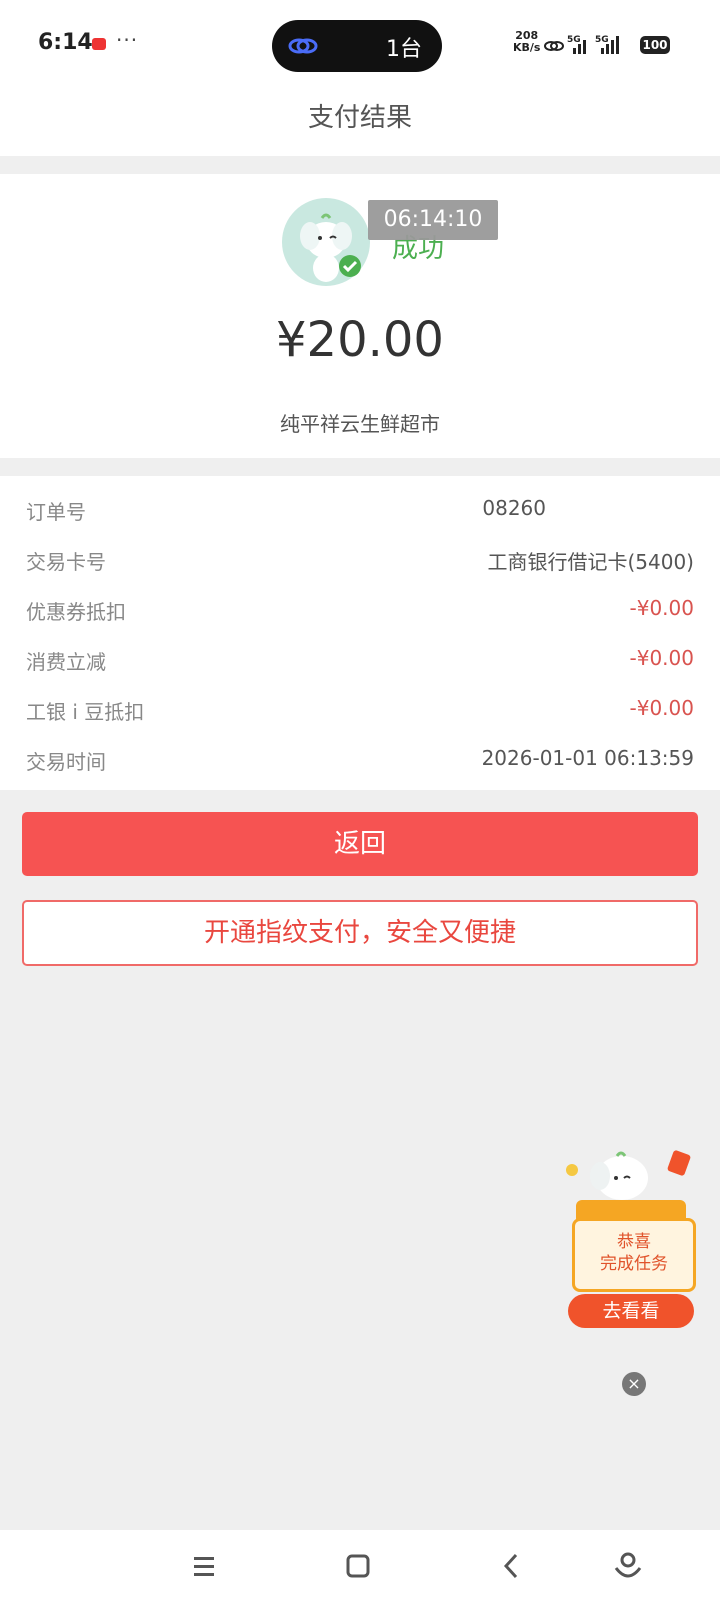 Image resolution: width=720 pixels, height=1600 pixels. I want to click on signal-icon: 5G 5G, so click(581, 44).